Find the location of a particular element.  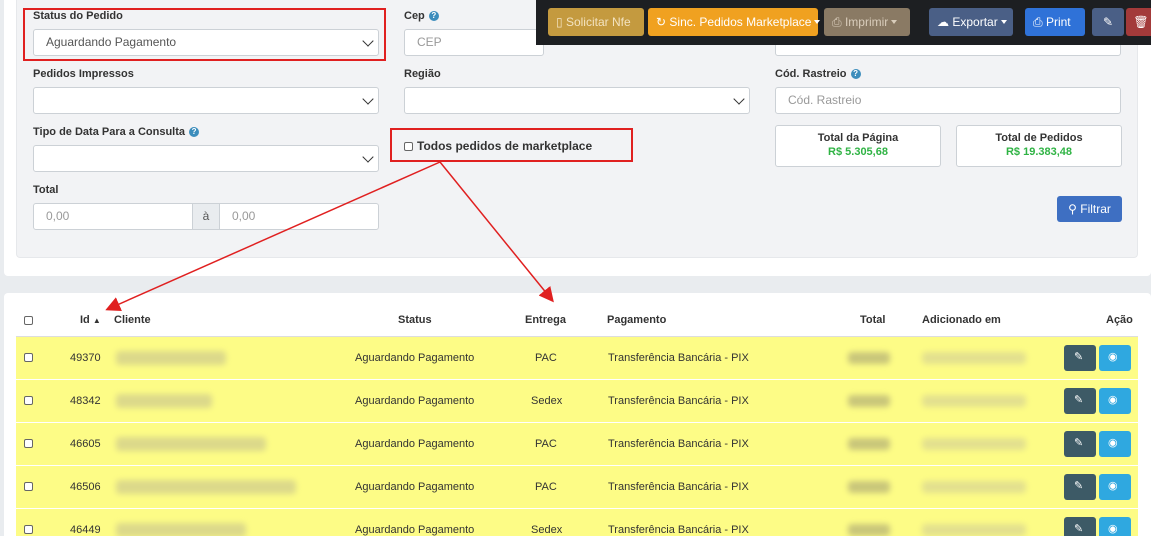

total-to-input: 0,00 is located at coordinates (299, 216).